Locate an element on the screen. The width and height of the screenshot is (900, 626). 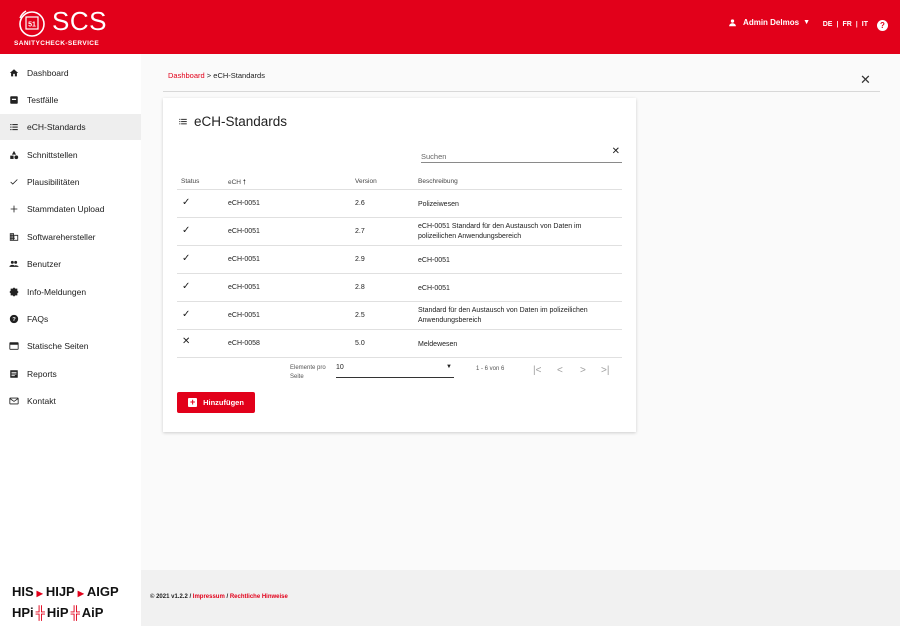
add-box-icon: + is located at coordinates (193, 402).